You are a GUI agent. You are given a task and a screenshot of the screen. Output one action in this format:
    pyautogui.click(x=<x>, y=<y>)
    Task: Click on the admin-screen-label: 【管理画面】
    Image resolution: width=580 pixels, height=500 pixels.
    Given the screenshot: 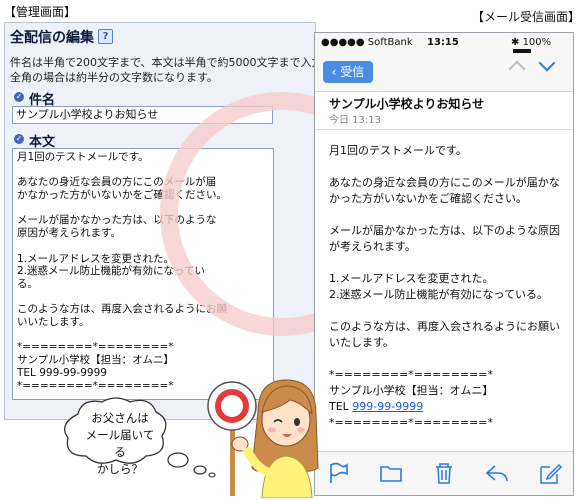 What is the action you would take?
    pyautogui.click(x=40, y=12)
    